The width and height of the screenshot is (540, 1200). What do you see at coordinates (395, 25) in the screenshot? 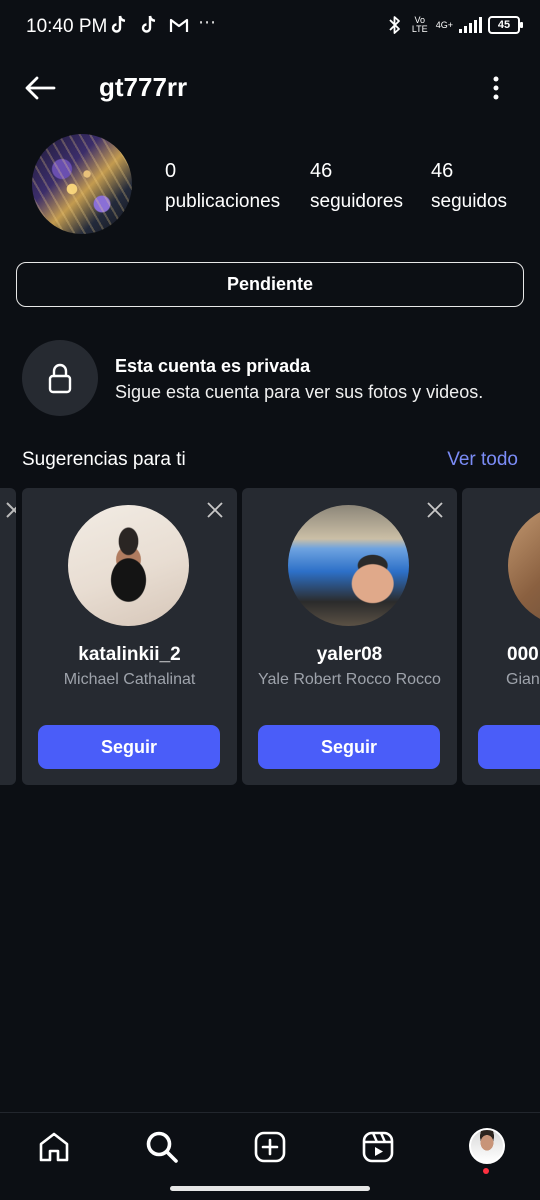
I see `bluetooth-icon` at bounding box center [395, 25].